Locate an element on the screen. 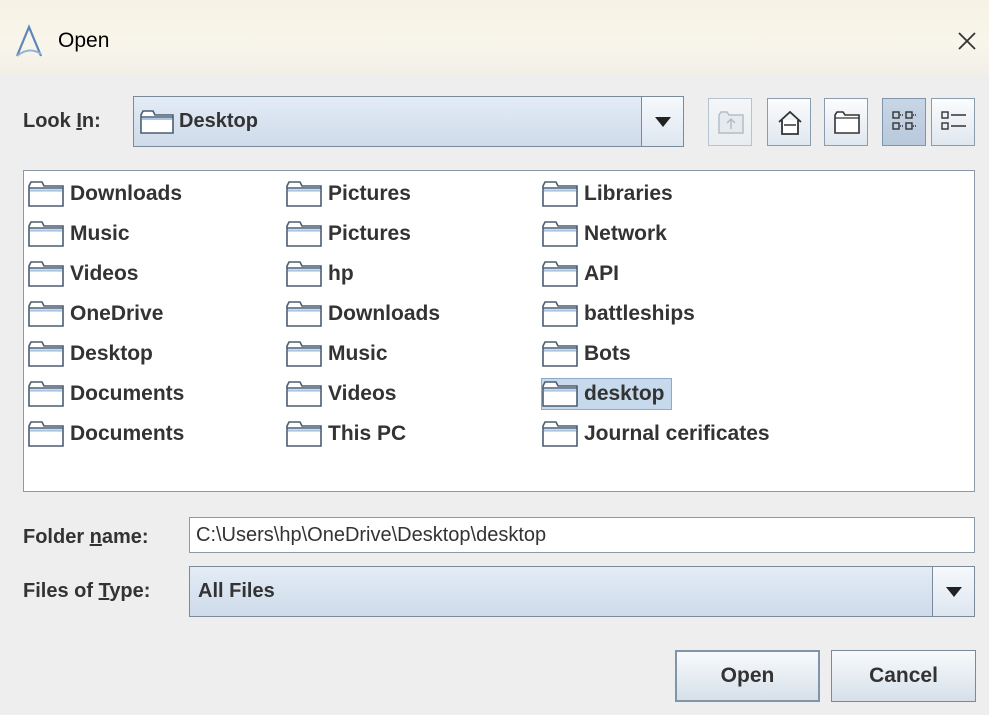 This screenshot has height=715, width=989. look-in-label: Look In: is located at coordinates (62, 121).